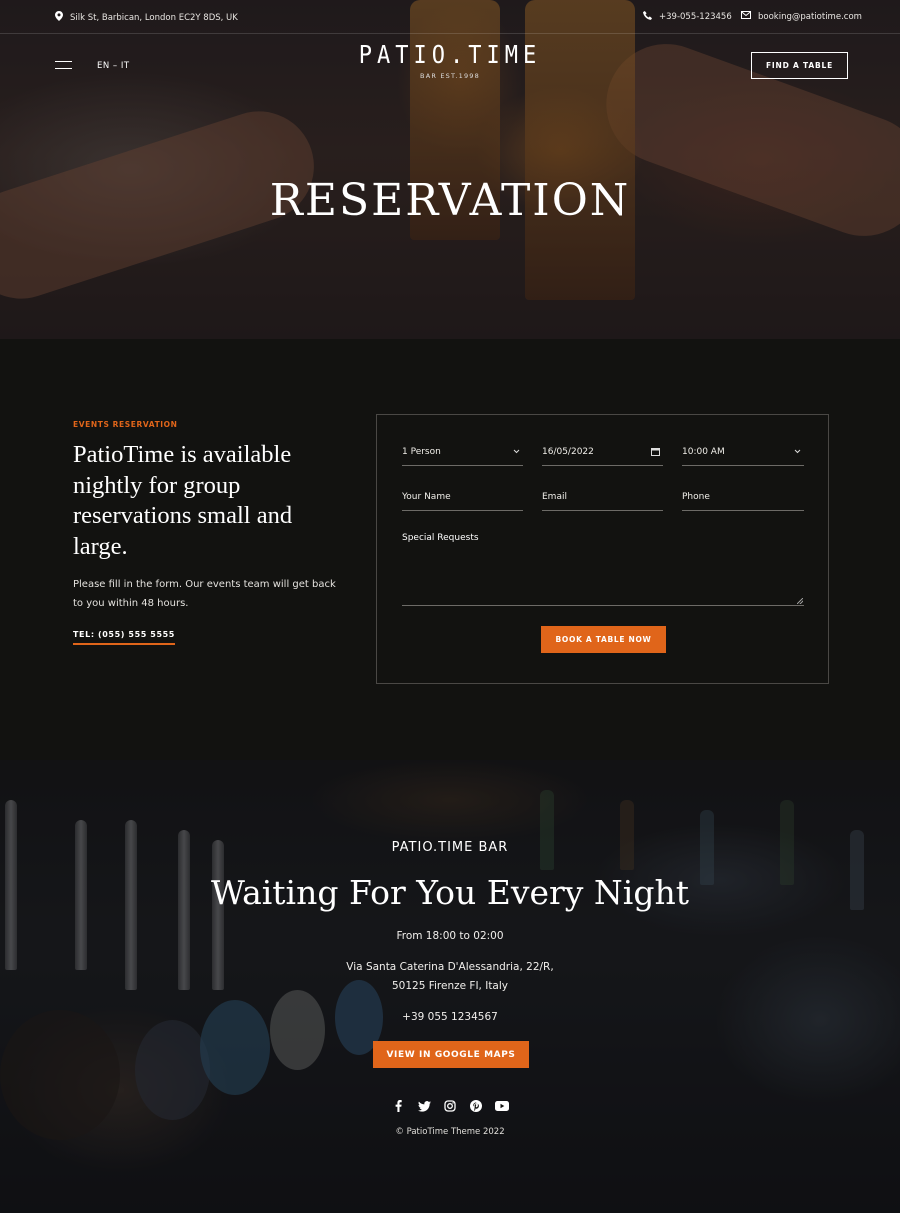  Describe the element at coordinates (602, 456) in the screenshot. I see `date-input: 16/05/2022` at that location.